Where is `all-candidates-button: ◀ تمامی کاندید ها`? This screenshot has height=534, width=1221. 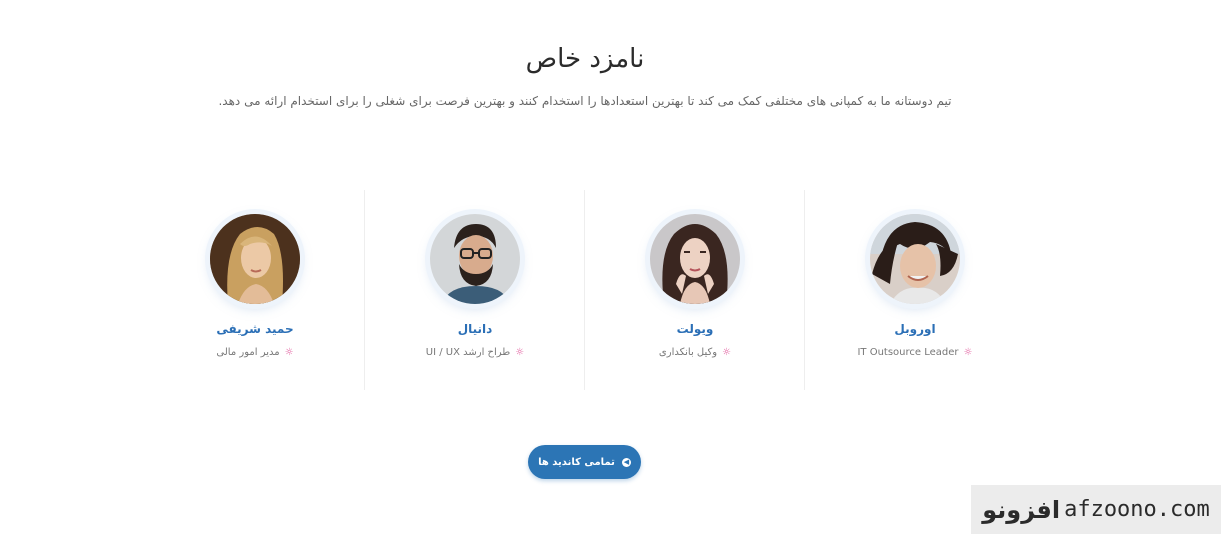
all-candidates-button: ◀ تمامی کاندید ها is located at coordinates (584, 462).